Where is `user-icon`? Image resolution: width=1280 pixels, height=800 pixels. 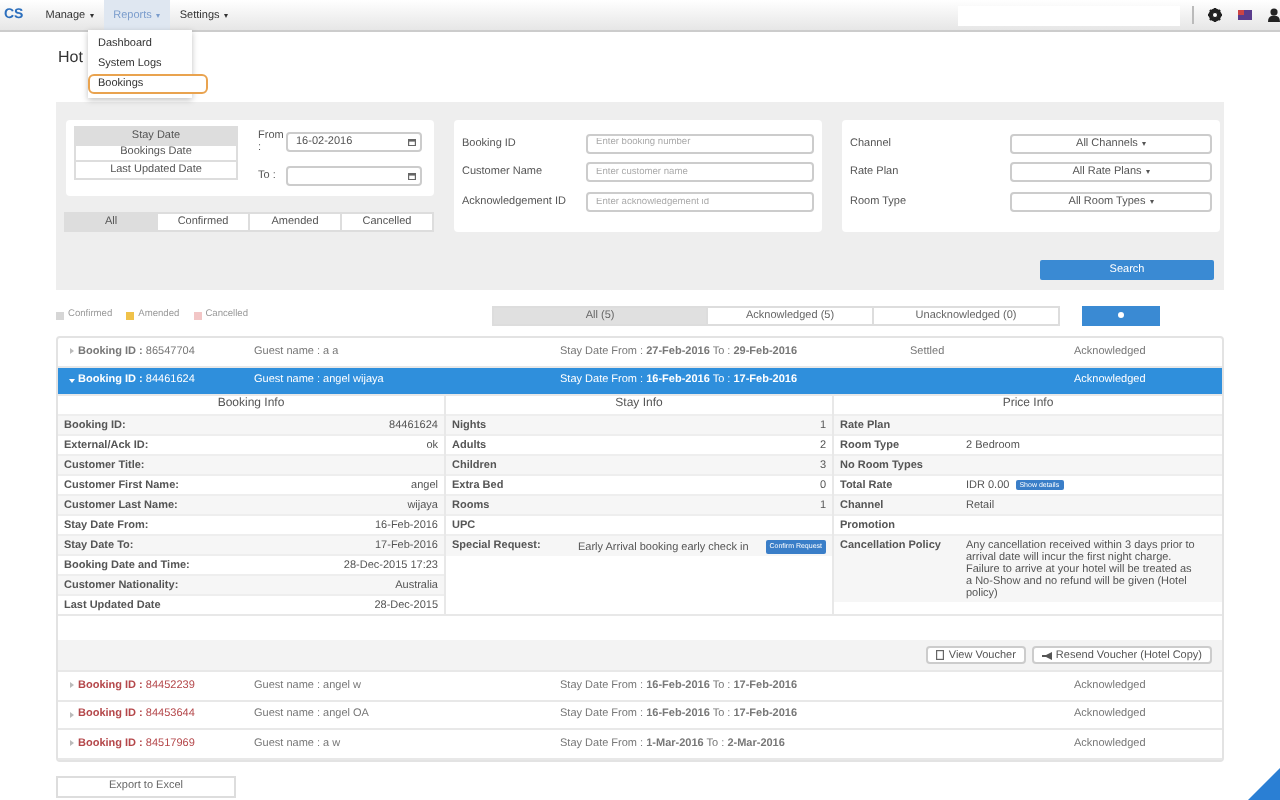 user-icon is located at coordinates (1274, 15).